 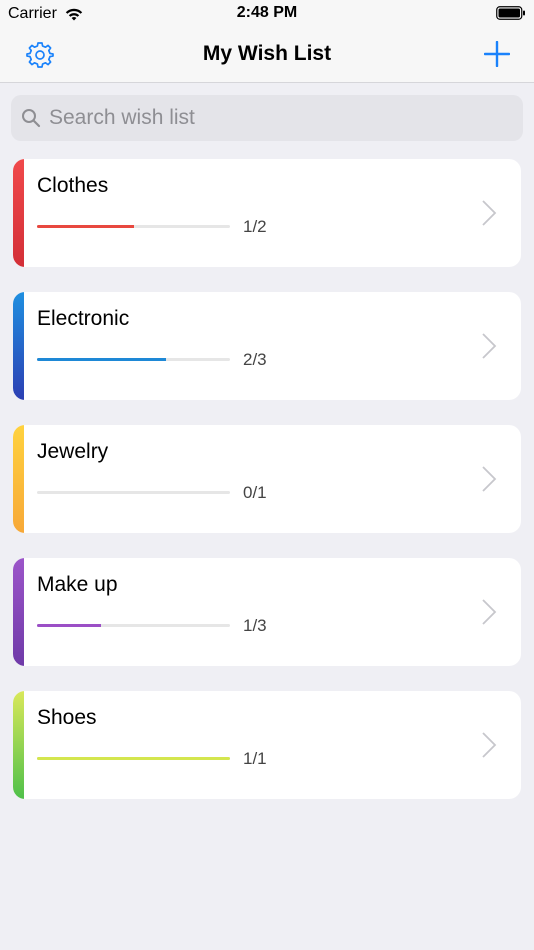 I want to click on list-item: Make up 1/3, so click(x=267, y=612).